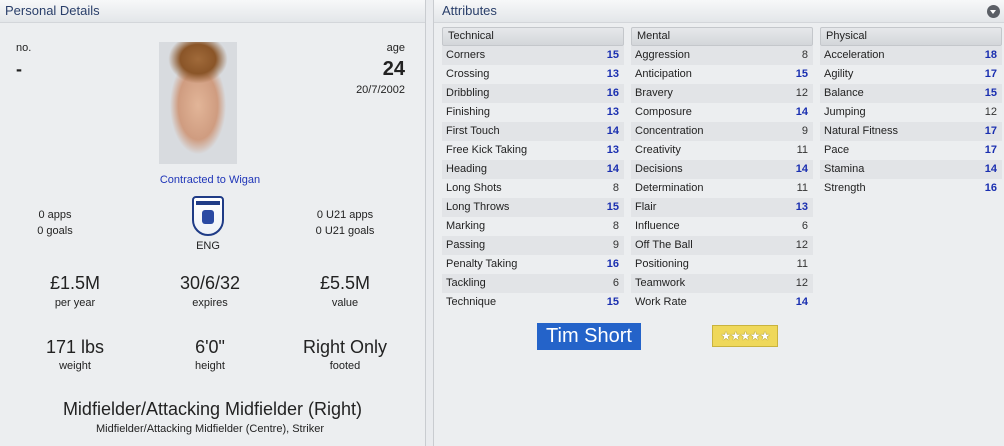  Describe the element at coordinates (722, 93) in the screenshot. I see `attribute-row: Bravery 12` at that location.